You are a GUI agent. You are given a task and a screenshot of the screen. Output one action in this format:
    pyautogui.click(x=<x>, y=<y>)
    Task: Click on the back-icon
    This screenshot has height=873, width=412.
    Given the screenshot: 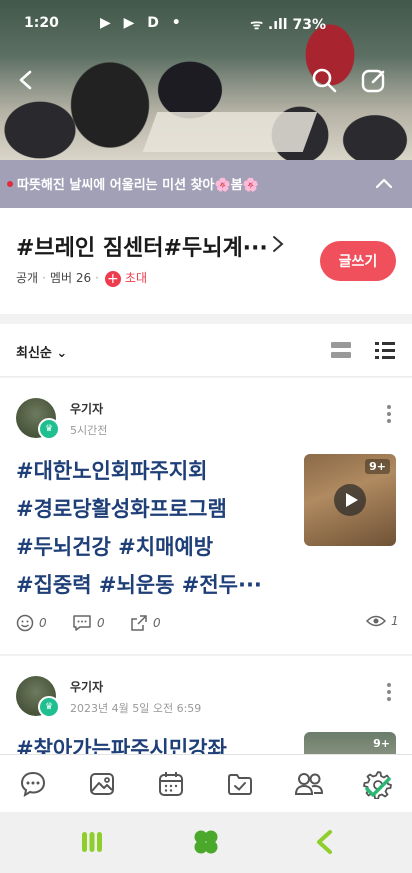 What is the action you would take?
    pyautogui.click(x=324, y=842)
    